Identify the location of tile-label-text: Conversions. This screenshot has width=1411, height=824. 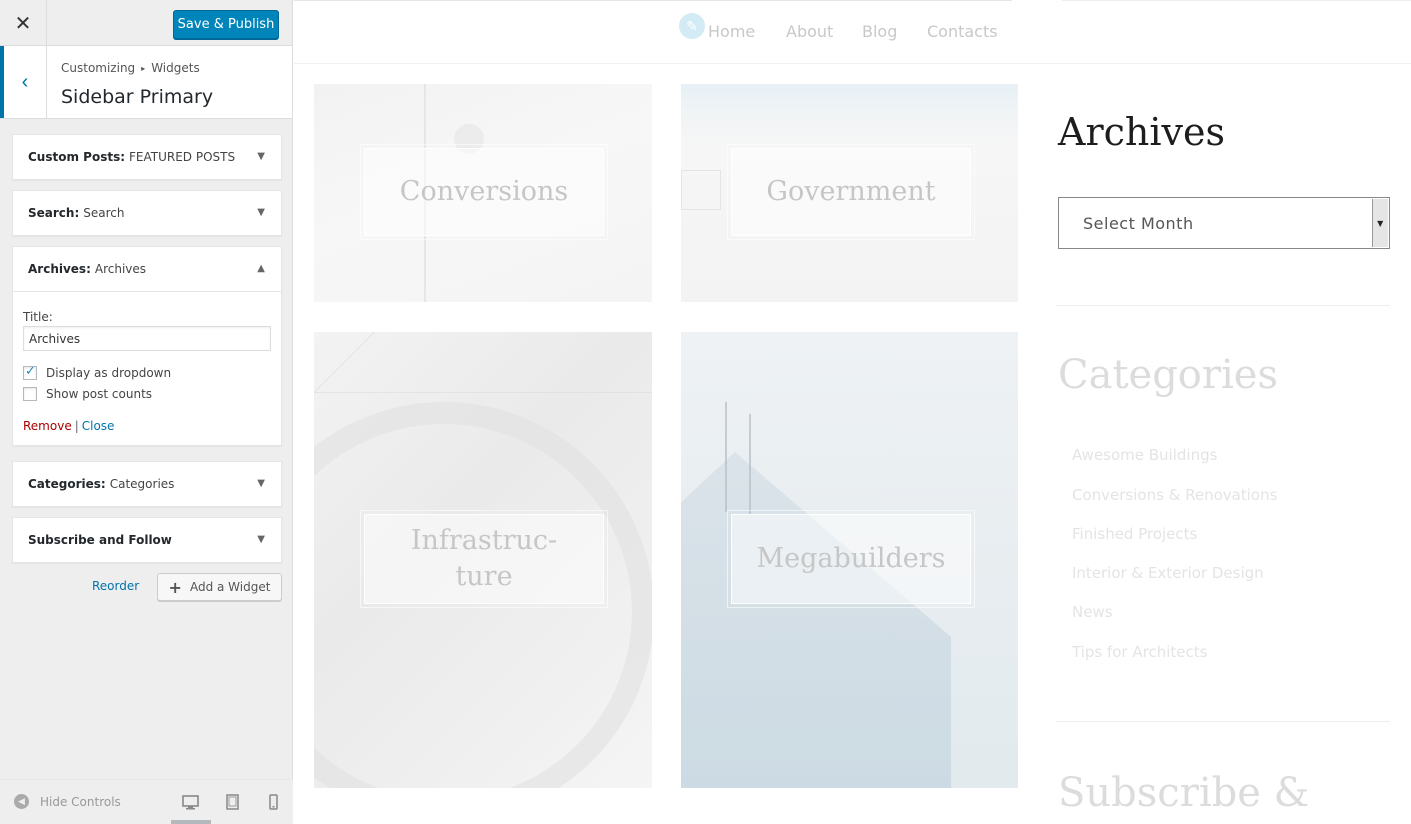
(484, 191).